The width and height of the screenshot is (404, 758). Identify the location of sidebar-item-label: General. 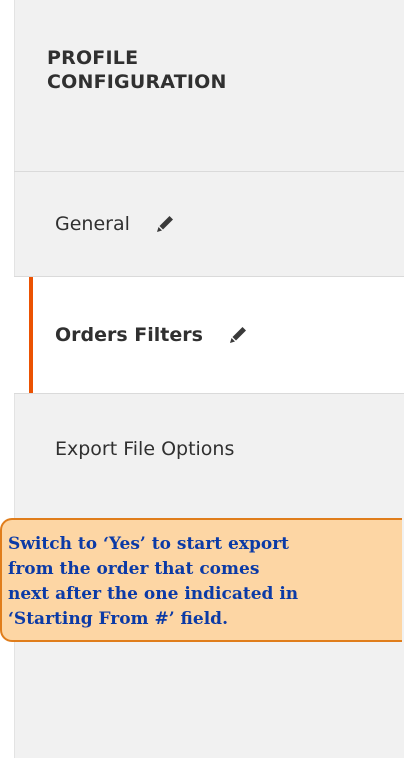
(92, 224).